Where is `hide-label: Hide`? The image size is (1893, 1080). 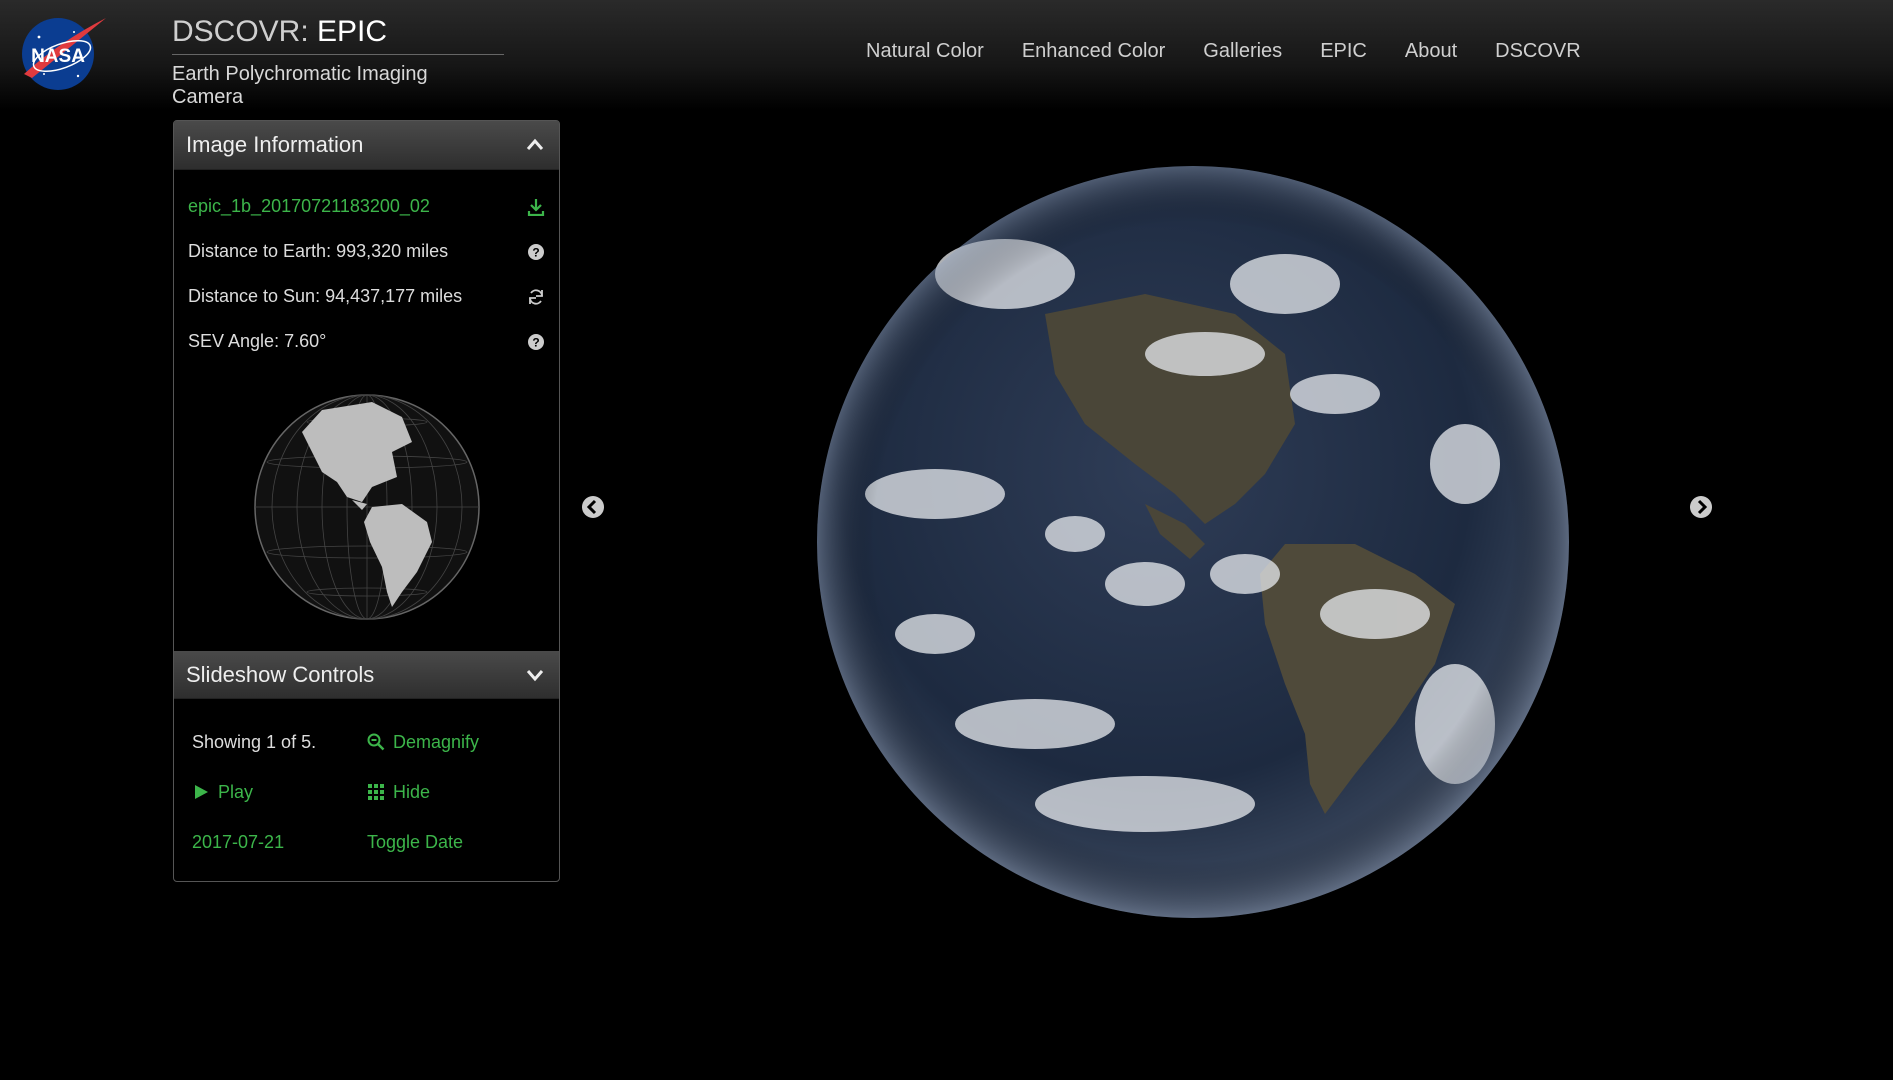 hide-label: Hide is located at coordinates (412, 791).